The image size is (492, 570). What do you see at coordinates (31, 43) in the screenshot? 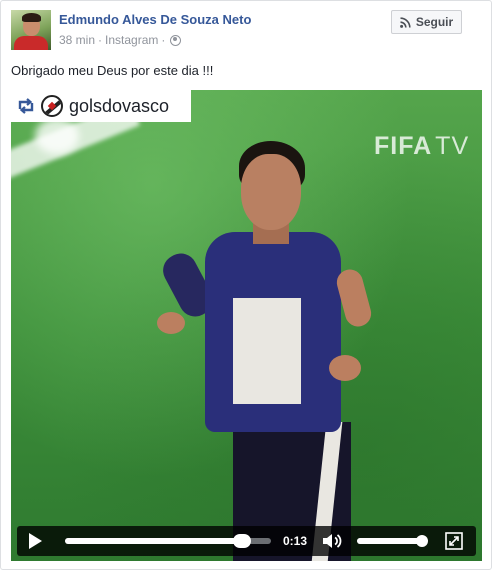
I see `avatar-shirt` at bounding box center [31, 43].